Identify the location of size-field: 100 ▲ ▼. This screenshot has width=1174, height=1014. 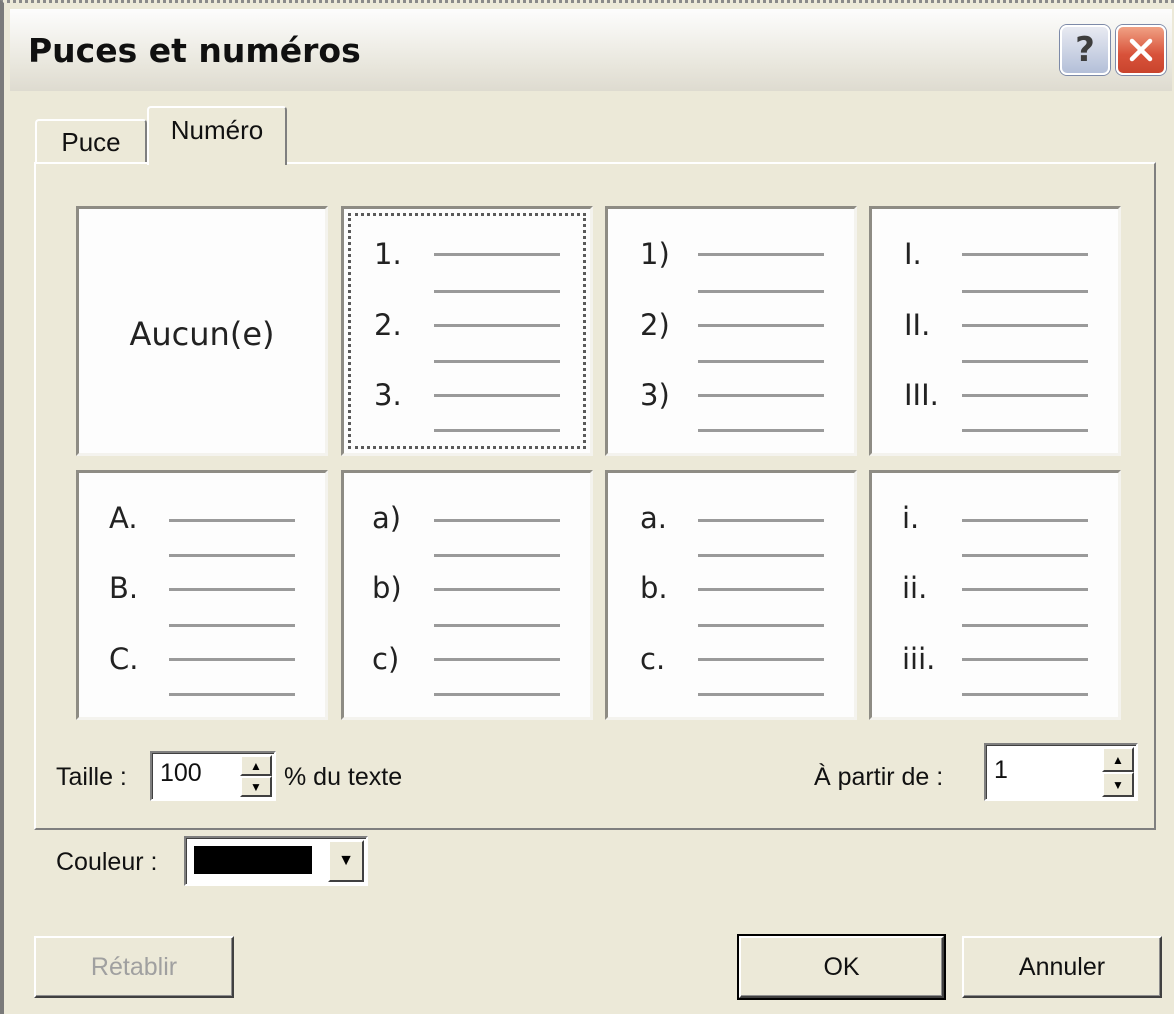
(213, 776).